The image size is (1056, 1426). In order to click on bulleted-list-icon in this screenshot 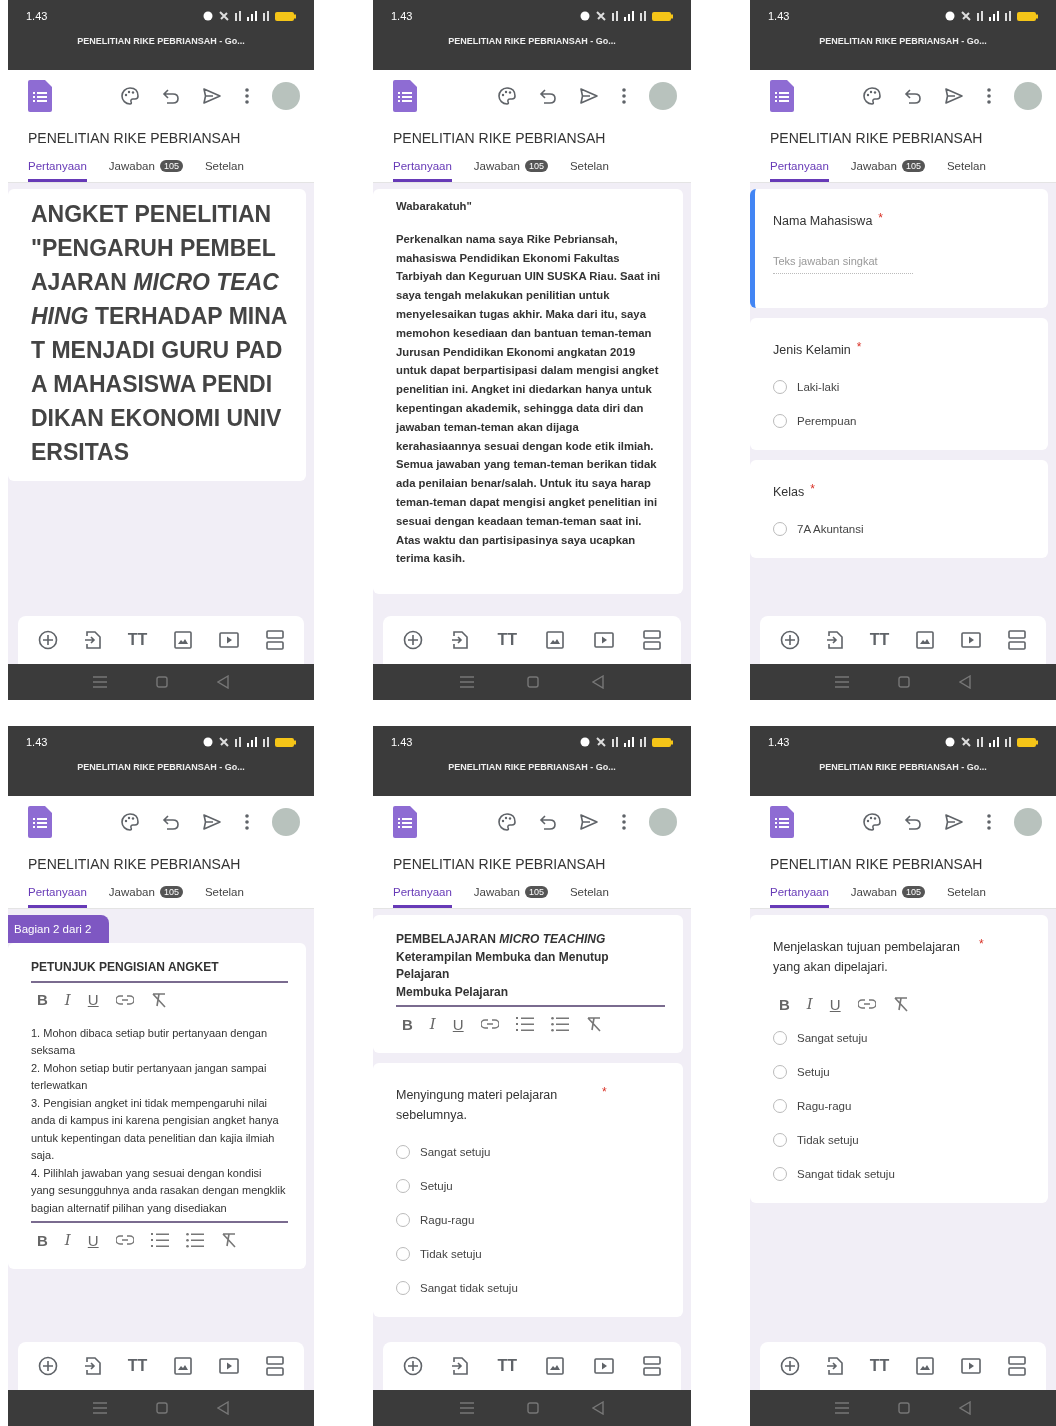, I will do `click(194, 1240)`.